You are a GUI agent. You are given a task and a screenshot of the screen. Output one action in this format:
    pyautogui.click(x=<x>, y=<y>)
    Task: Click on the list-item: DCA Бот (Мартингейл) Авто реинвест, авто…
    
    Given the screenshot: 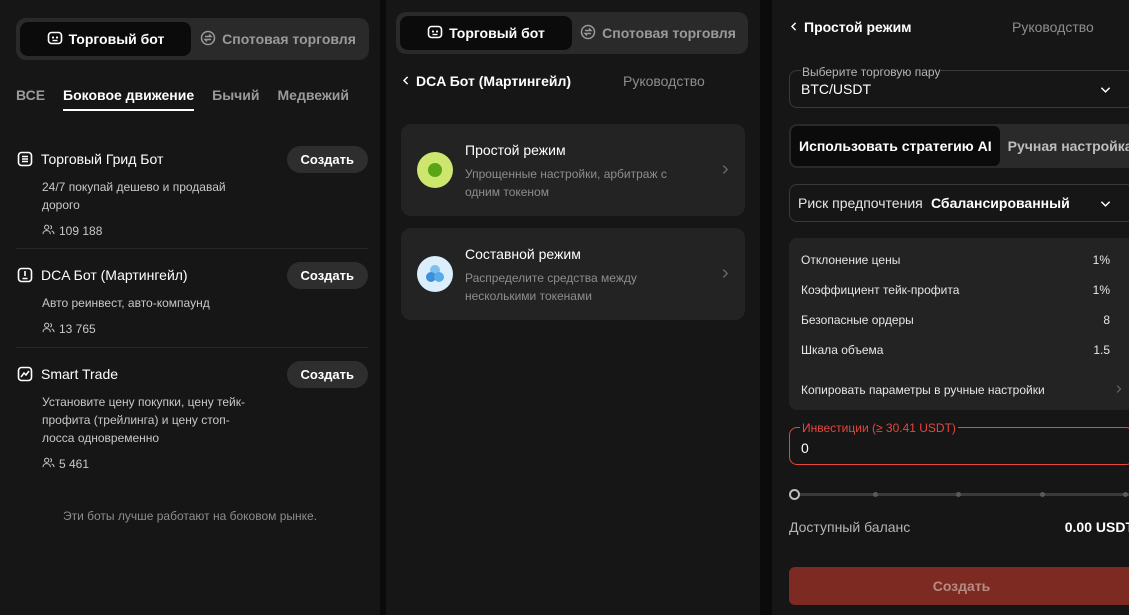 What is the action you would take?
    pyautogui.click(x=192, y=299)
    